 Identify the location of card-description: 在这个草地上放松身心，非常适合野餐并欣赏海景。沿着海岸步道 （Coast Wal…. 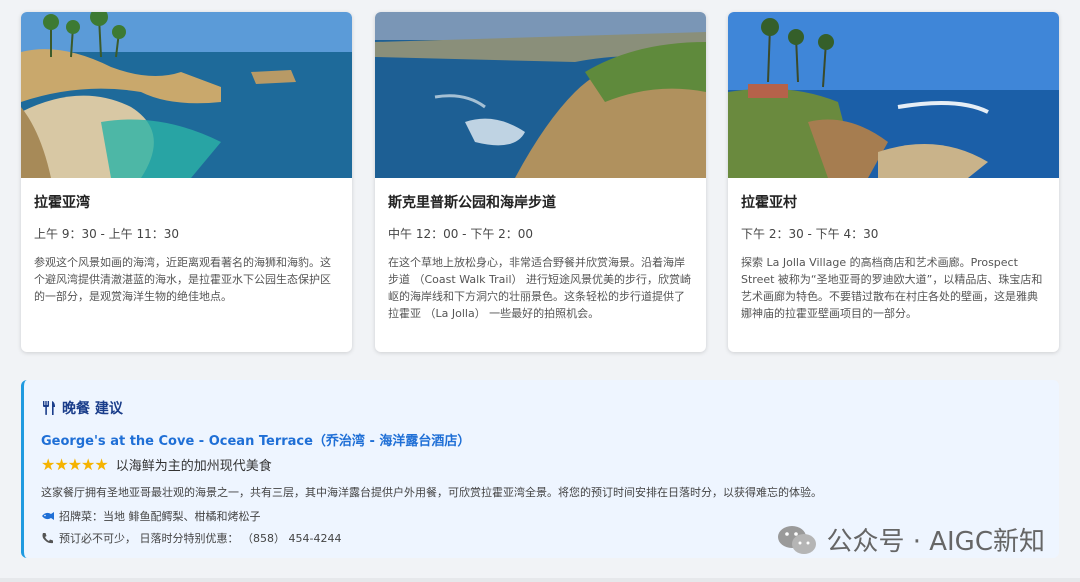
(539, 288).